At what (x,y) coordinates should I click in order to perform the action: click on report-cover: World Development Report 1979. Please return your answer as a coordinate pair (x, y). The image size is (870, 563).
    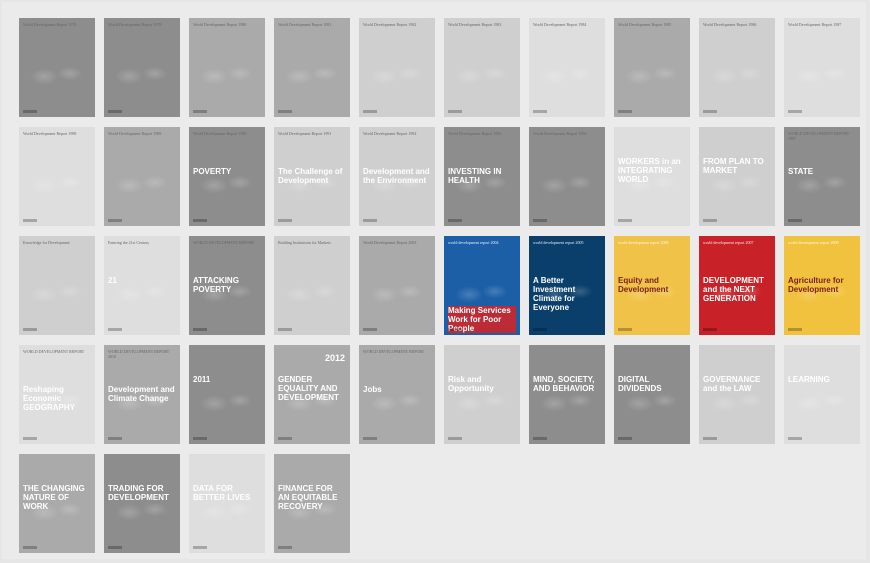
    Looking at the image, I should click on (142, 67).